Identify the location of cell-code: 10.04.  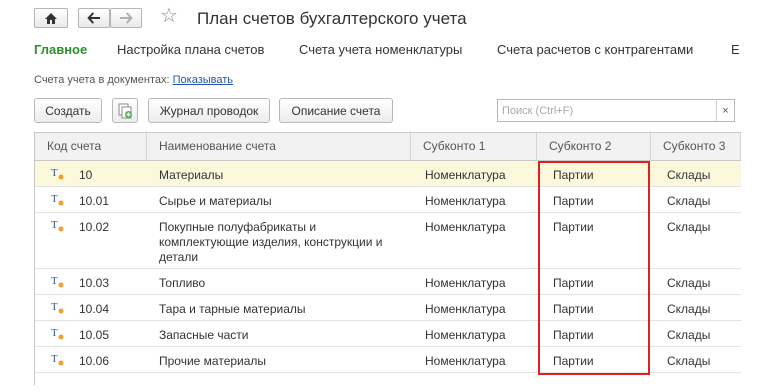
(94, 309).